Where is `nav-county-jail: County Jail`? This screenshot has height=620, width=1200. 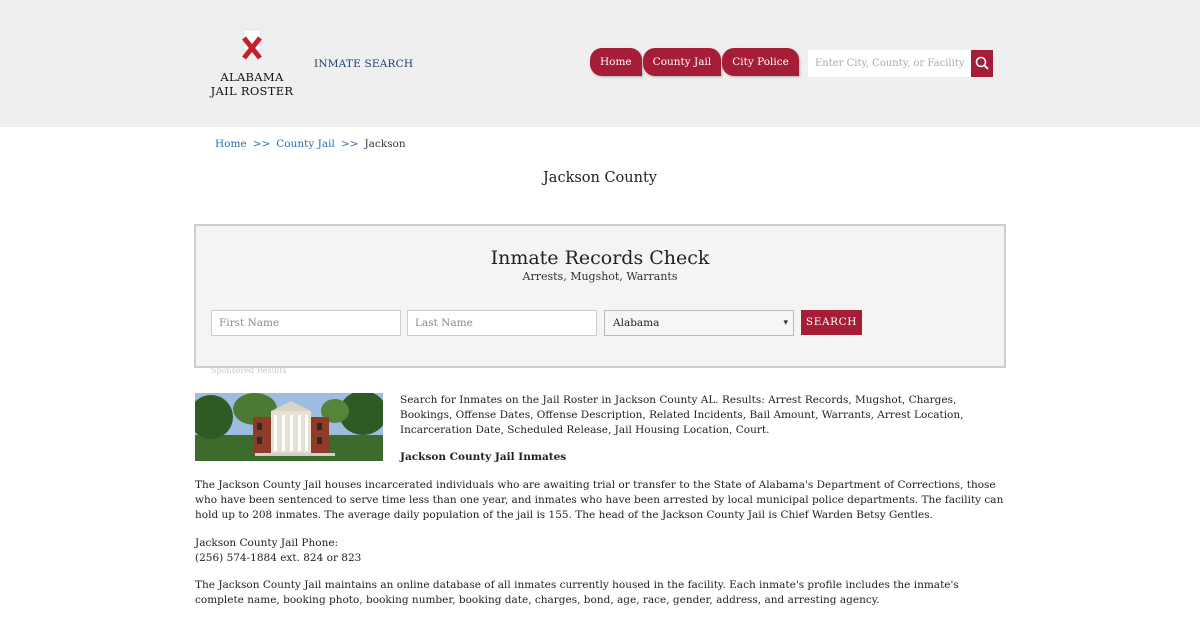
nav-county-jail: County Jail is located at coordinates (682, 62).